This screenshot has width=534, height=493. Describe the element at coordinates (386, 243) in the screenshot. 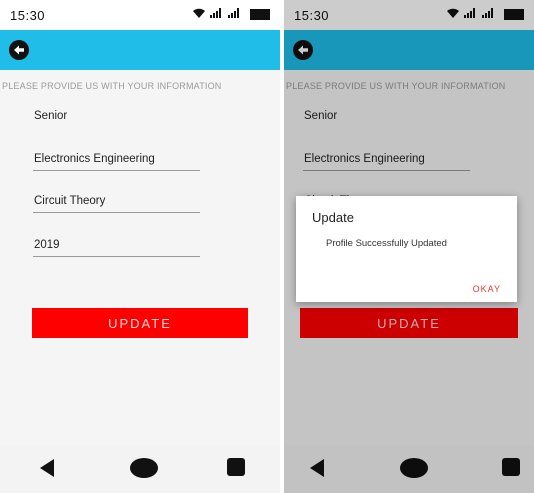

I see `dialog-message: Profile Successfully Updated` at that location.